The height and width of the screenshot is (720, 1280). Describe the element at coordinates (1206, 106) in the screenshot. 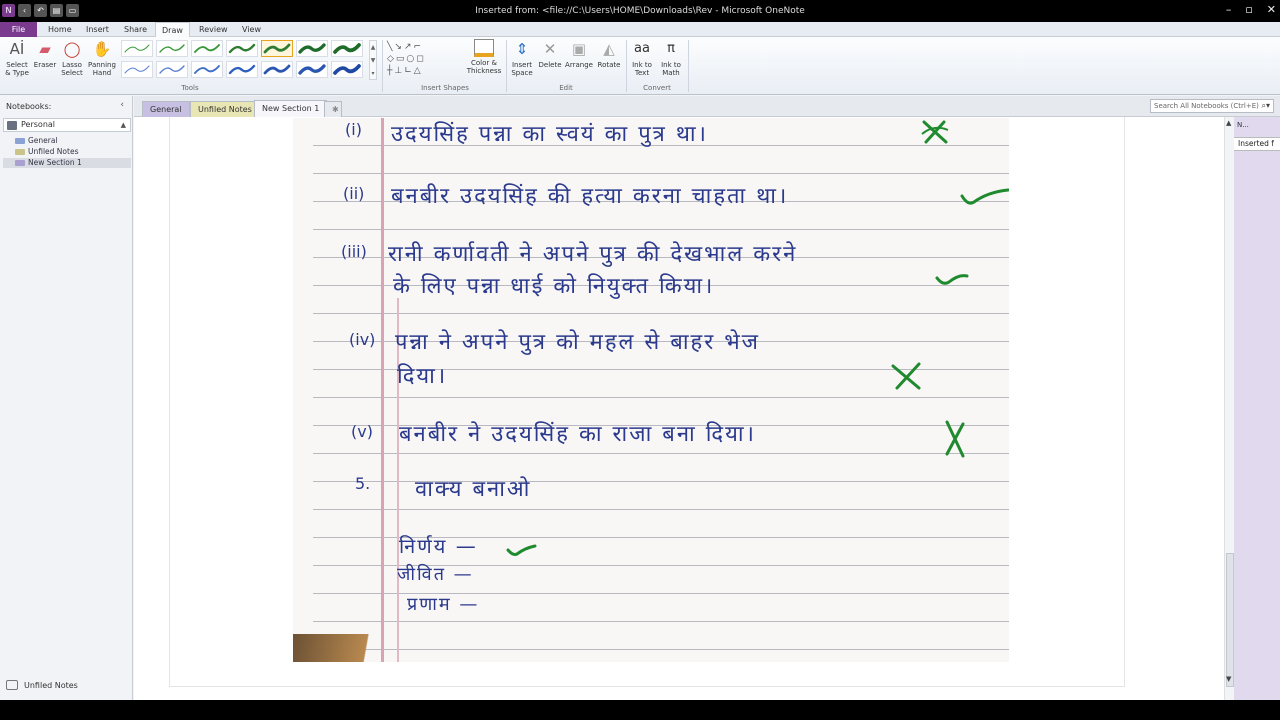

I see `search-input: Search All Notebooks (Ctrl+E)` at that location.